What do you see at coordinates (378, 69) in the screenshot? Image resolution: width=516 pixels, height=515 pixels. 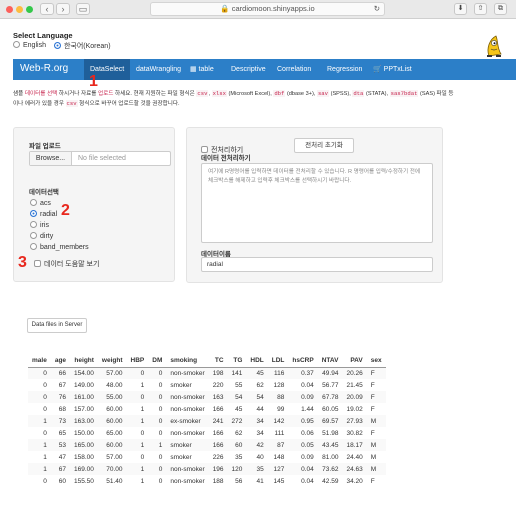 I see `cart-icon: 🛒` at bounding box center [378, 69].